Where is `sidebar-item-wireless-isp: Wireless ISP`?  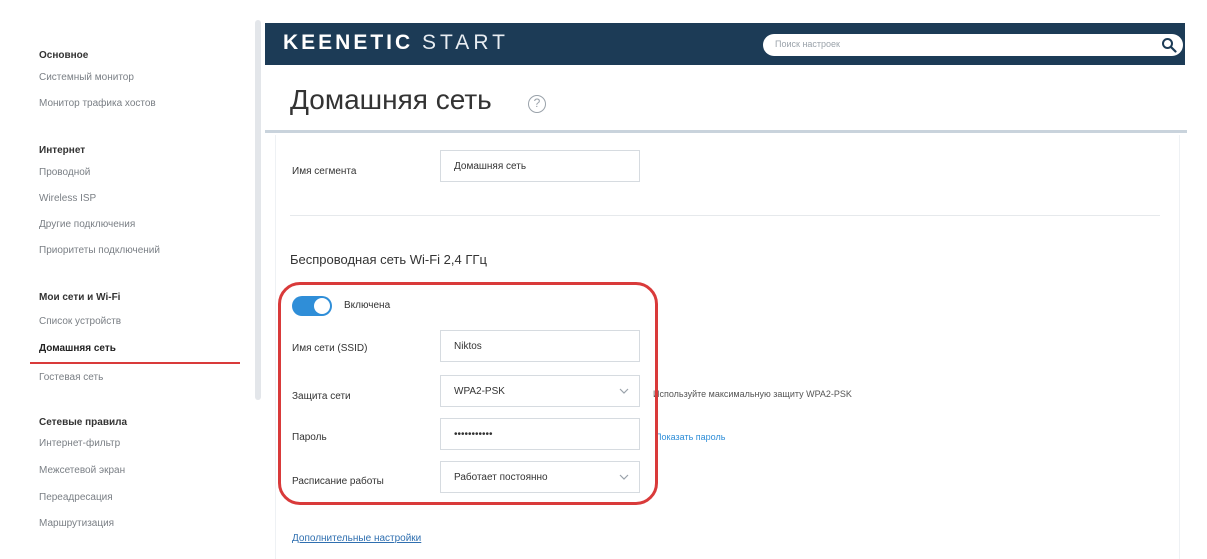
sidebar-item-wireless-isp: Wireless ISP is located at coordinates (67, 198).